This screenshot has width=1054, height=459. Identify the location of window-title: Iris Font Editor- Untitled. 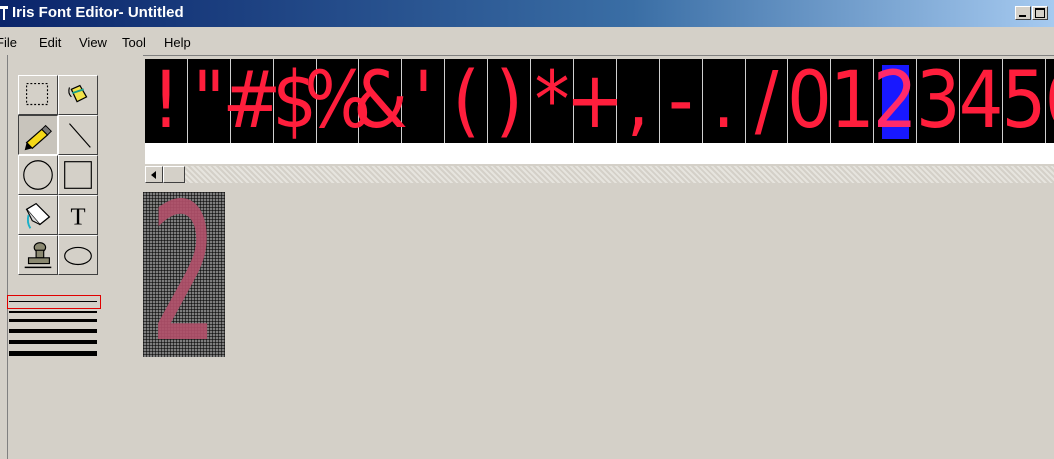
(98, 12).